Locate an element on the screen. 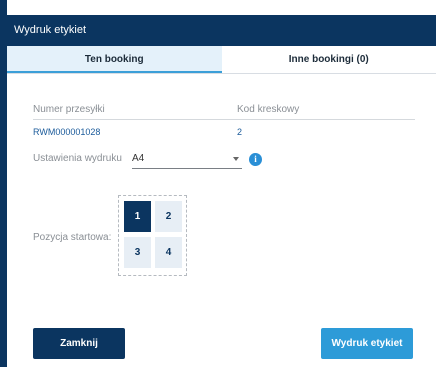  tab-this-booking: Ten booking is located at coordinates (114, 59).